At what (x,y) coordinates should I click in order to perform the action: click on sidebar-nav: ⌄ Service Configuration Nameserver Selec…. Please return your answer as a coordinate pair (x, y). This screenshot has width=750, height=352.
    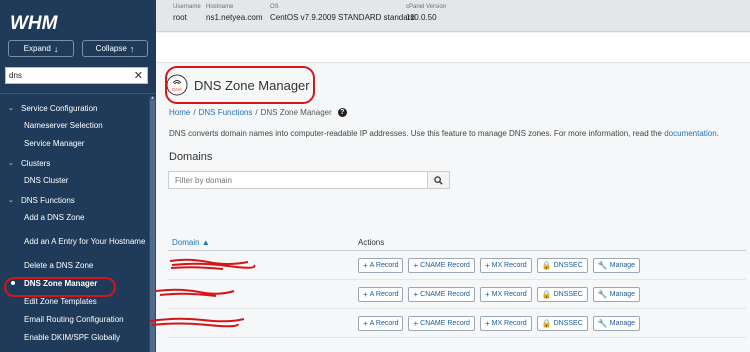
    Looking at the image, I should click on (74, 223).